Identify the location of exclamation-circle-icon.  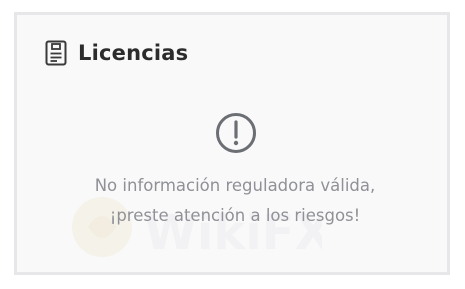
(236, 133).